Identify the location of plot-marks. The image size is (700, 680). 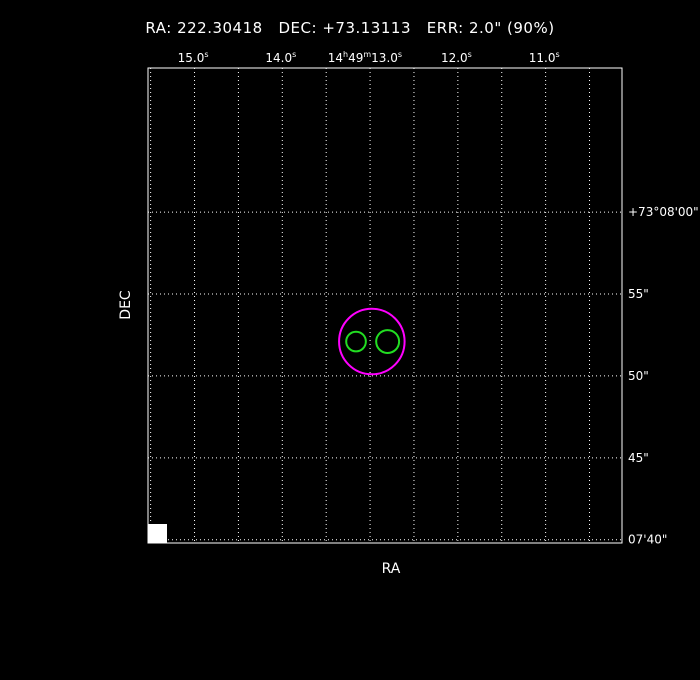
(372, 341).